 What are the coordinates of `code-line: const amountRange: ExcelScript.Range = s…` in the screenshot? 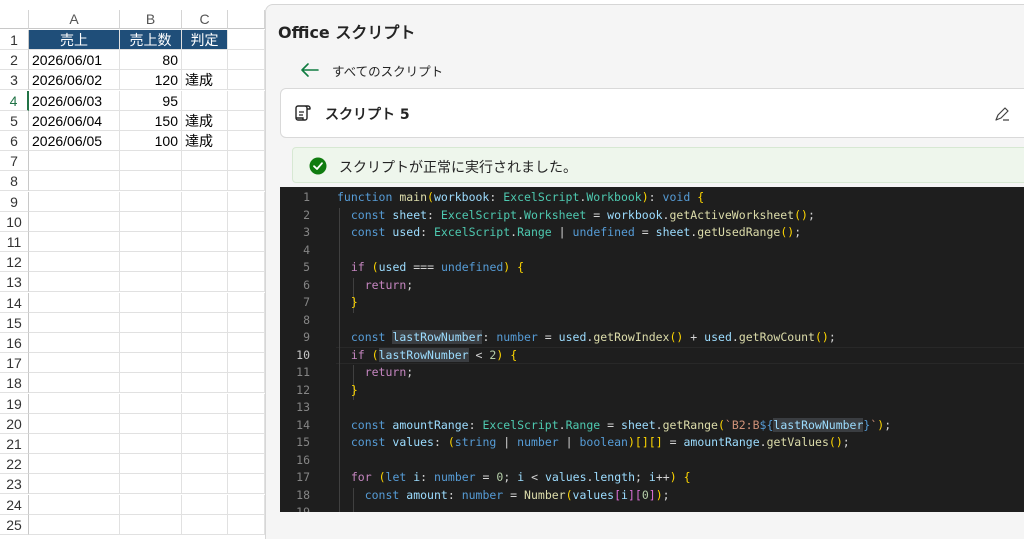 It's located at (614, 424).